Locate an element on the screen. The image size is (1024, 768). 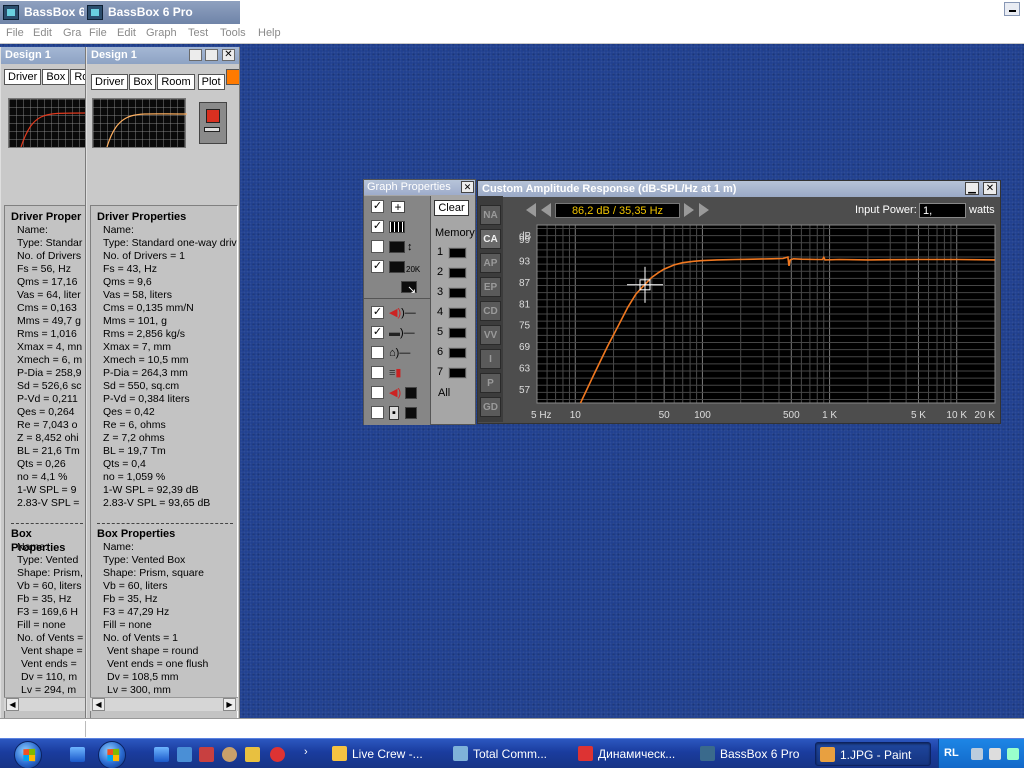
menu-help: Help is located at coordinates (269, 33).